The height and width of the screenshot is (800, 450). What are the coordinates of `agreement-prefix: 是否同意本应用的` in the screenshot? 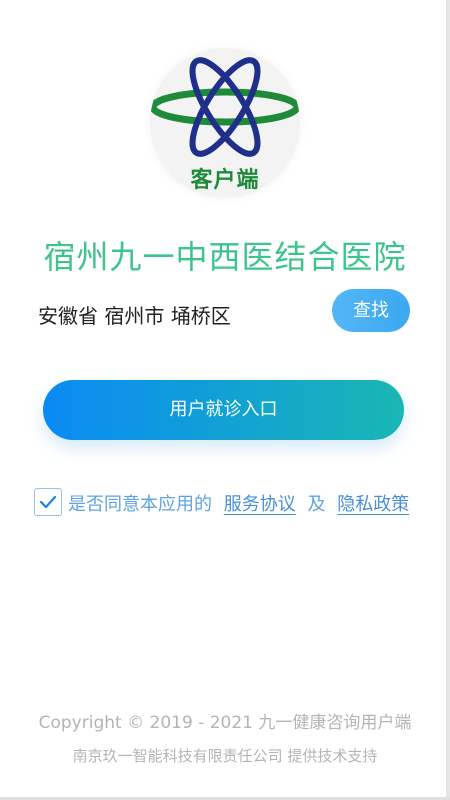 It's located at (140, 504).